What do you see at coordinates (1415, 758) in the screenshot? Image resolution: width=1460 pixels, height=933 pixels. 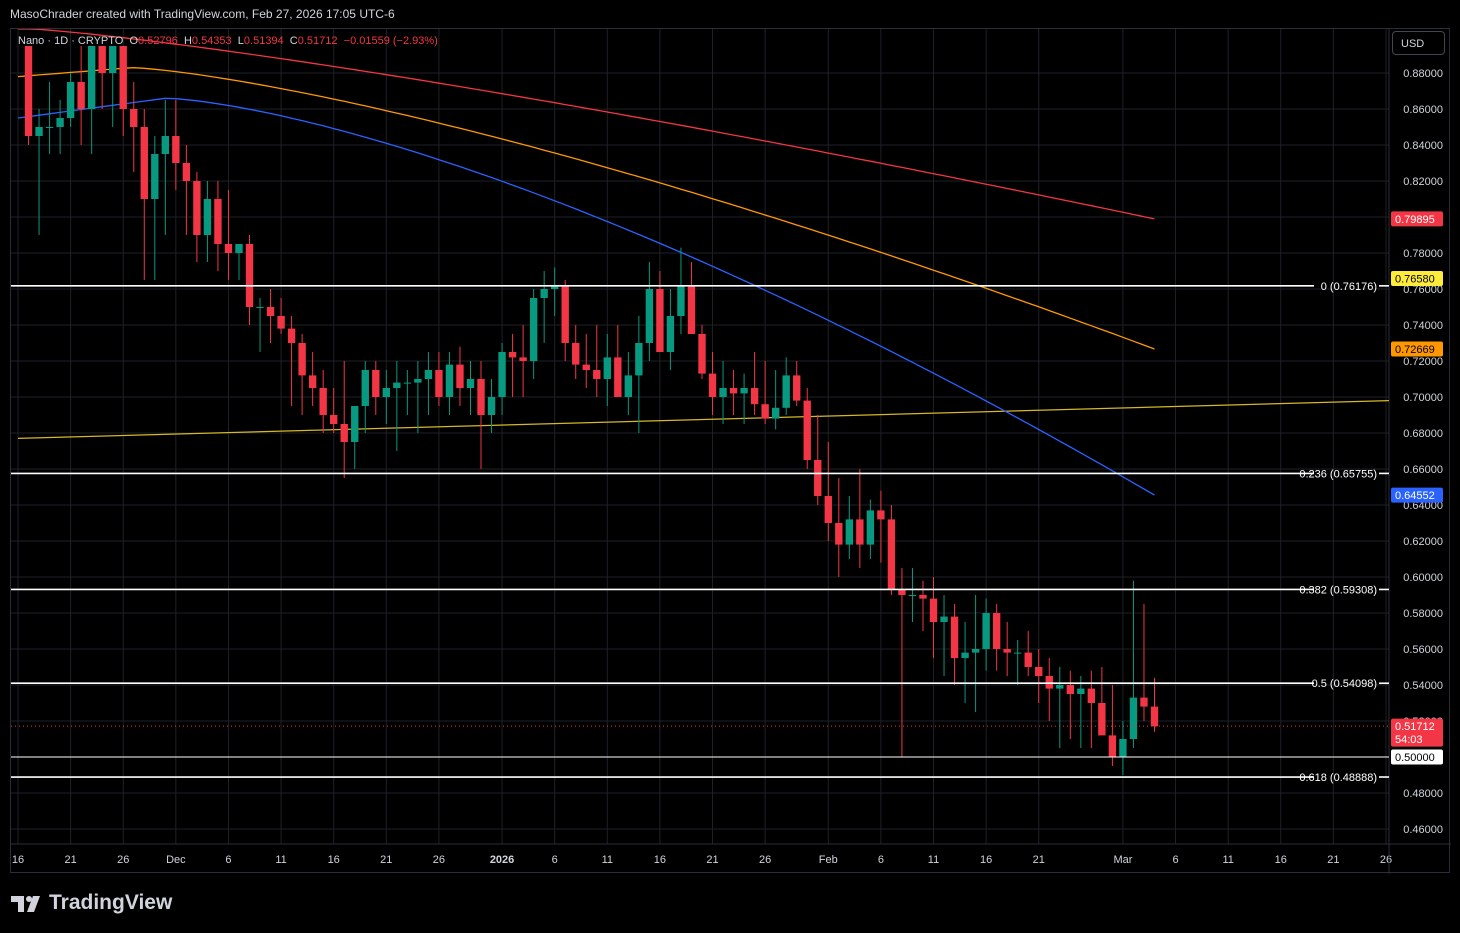 I see `price-tag-label: 0.50000` at bounding box center [1415, 758].